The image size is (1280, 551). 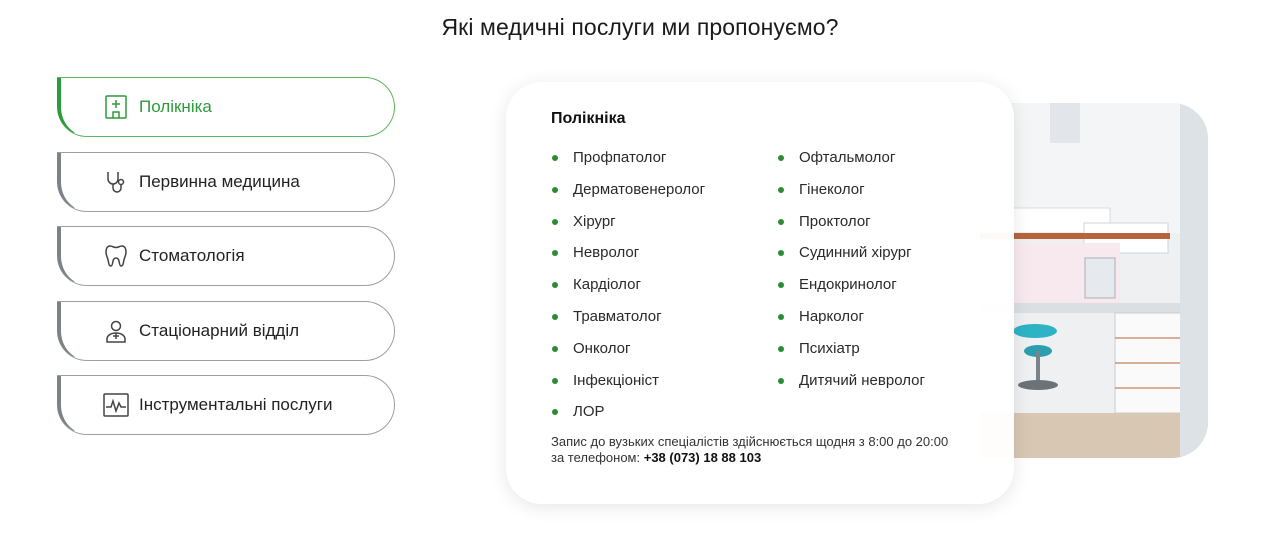 I want to click on card-title: Полікніка, so click(x=588, y=118).